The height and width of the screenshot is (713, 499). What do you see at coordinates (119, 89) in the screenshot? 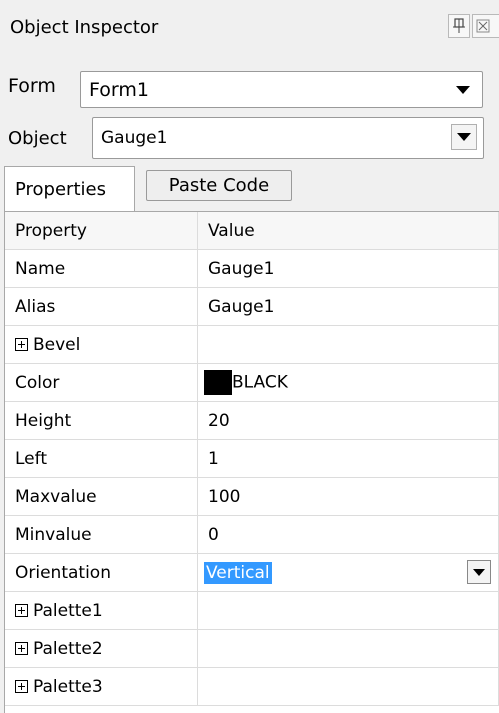
I see `form-select-value: Form1` at bounding box center [119, 89].